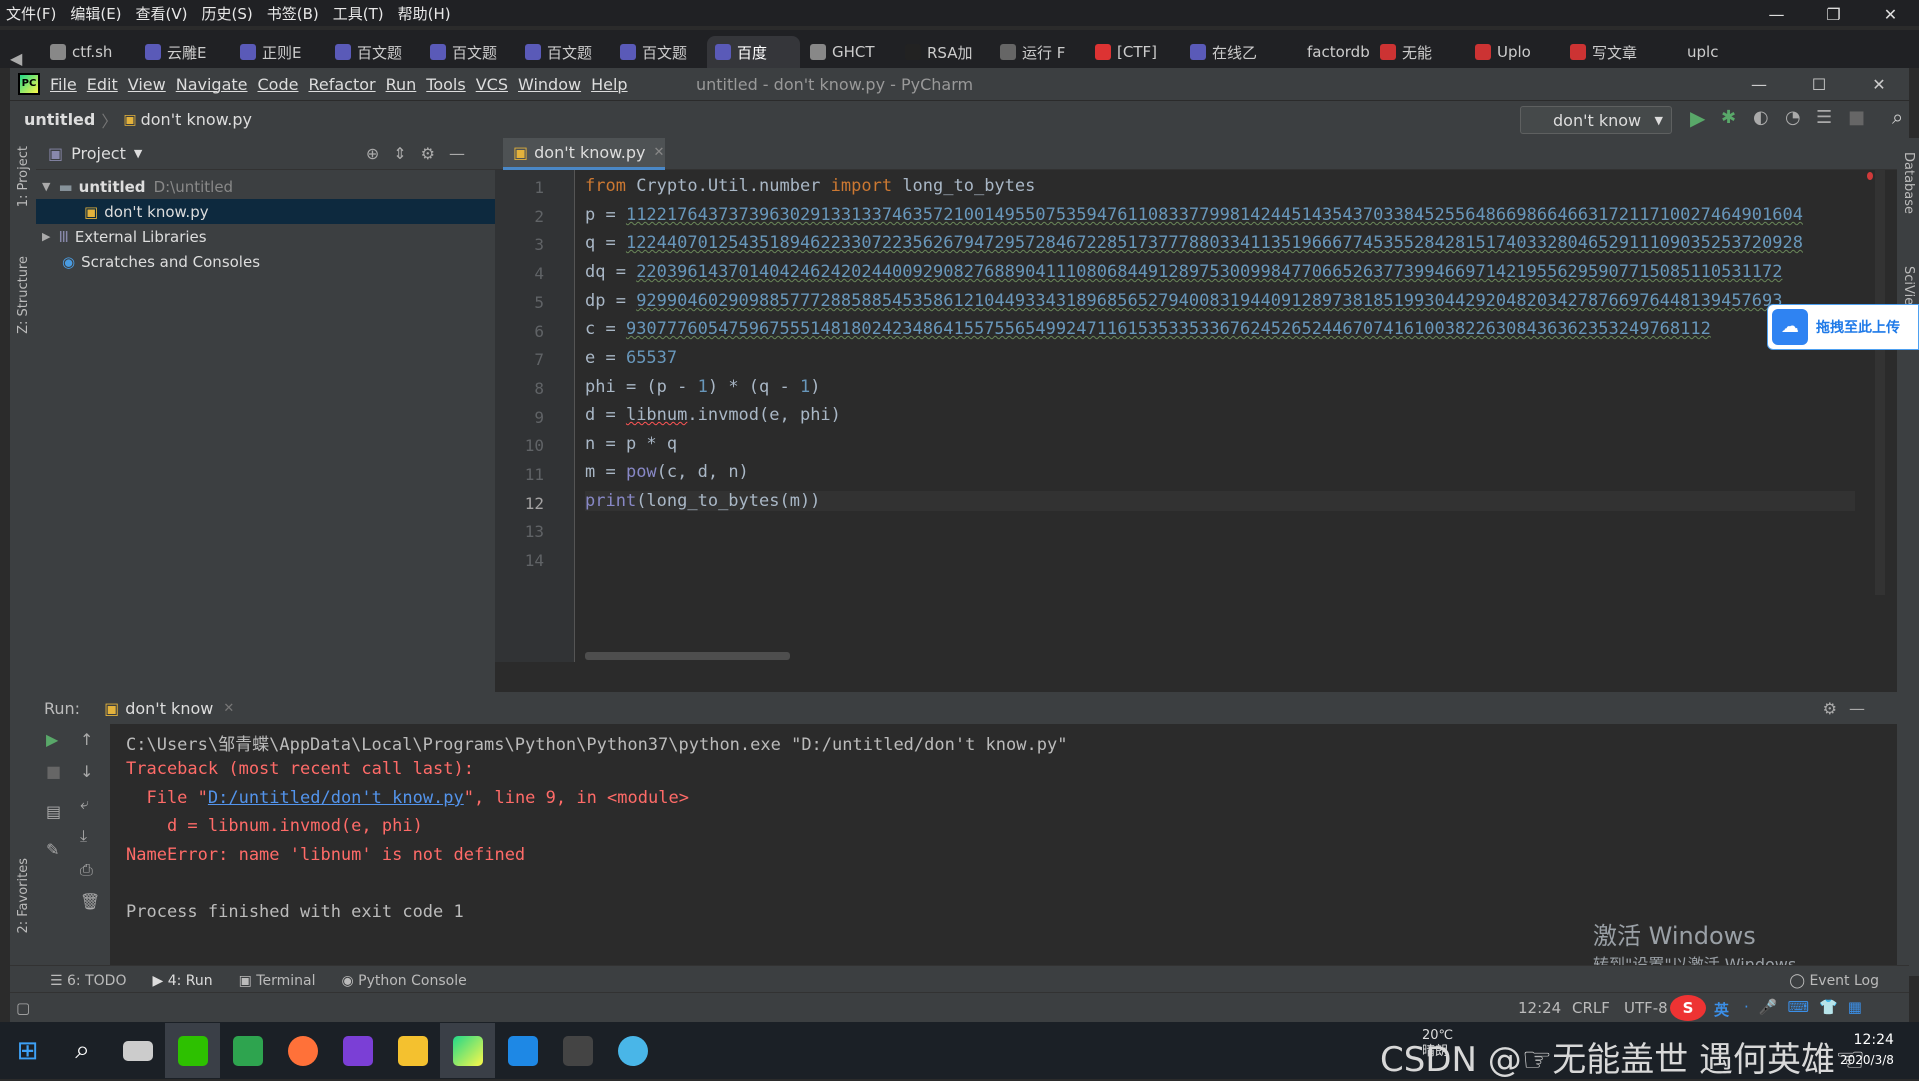 The image size is (1919, 1081). What do you see at coordinates (357, 1050) in the screenshot?
I see `visual-studio-app` at bounding box center [357, 1050].